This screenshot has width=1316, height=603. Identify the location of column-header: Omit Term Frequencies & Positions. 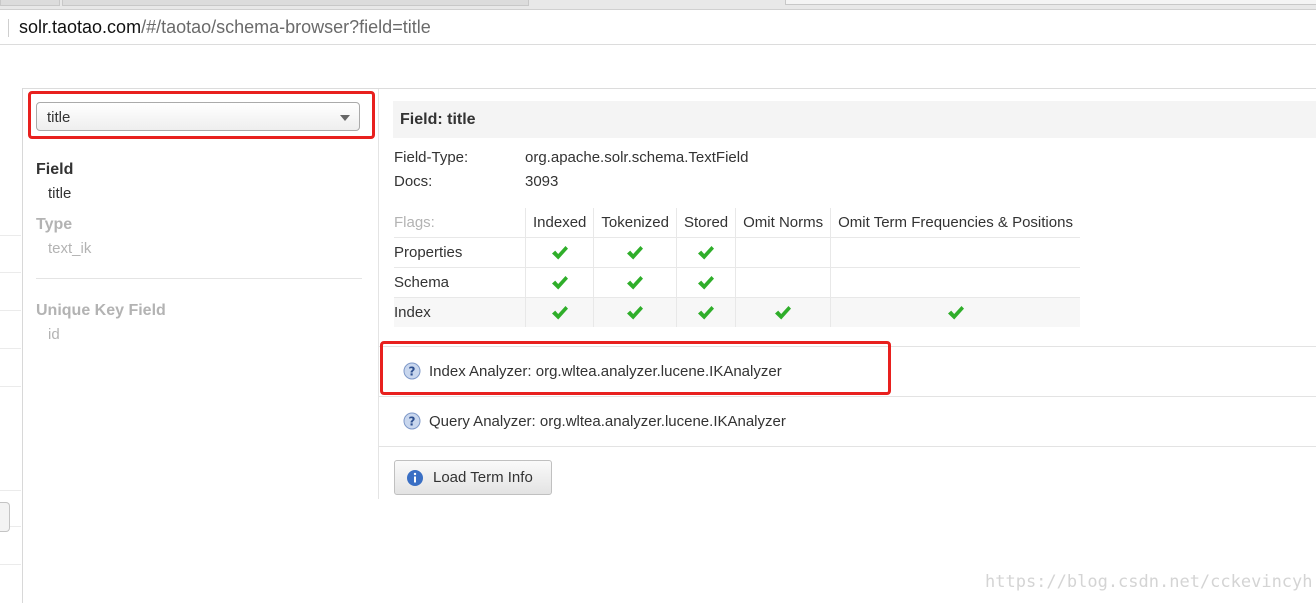
(955, 223).